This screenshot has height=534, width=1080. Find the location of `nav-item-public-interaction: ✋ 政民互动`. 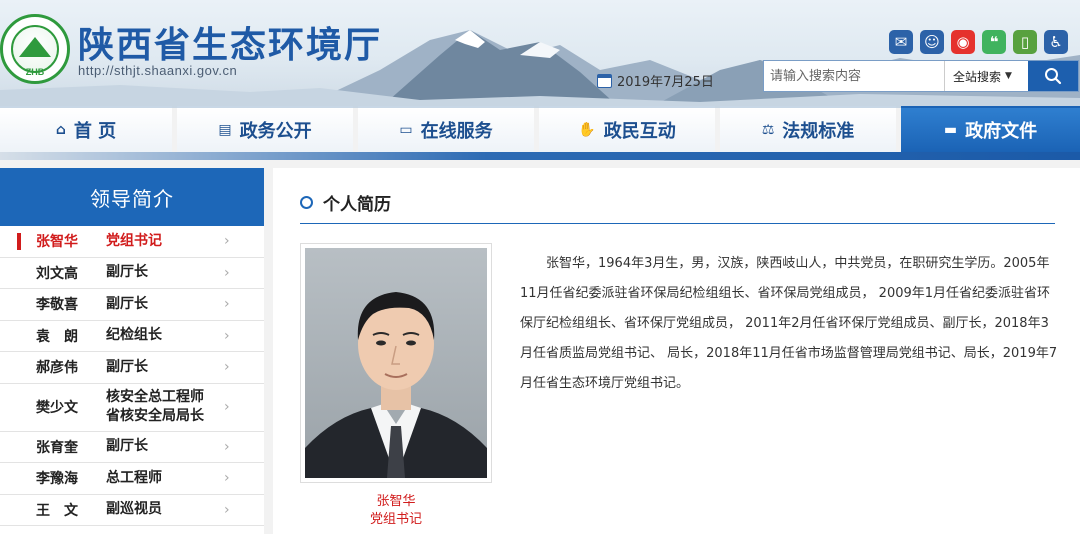

nav-item-public-interaction: ✋ 政民互动 is located at coordinates (627, 129).